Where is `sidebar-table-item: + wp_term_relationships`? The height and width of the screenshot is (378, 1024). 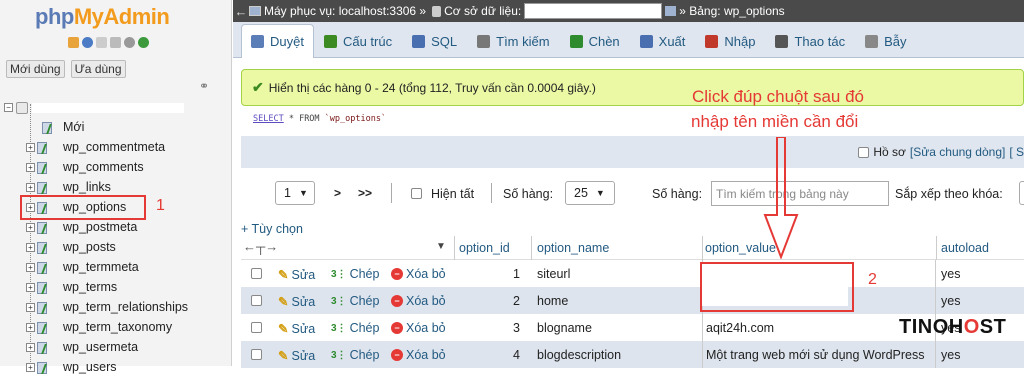
sidebar-table-item: + wp_term_relationships is located at coordinates (116, 308).